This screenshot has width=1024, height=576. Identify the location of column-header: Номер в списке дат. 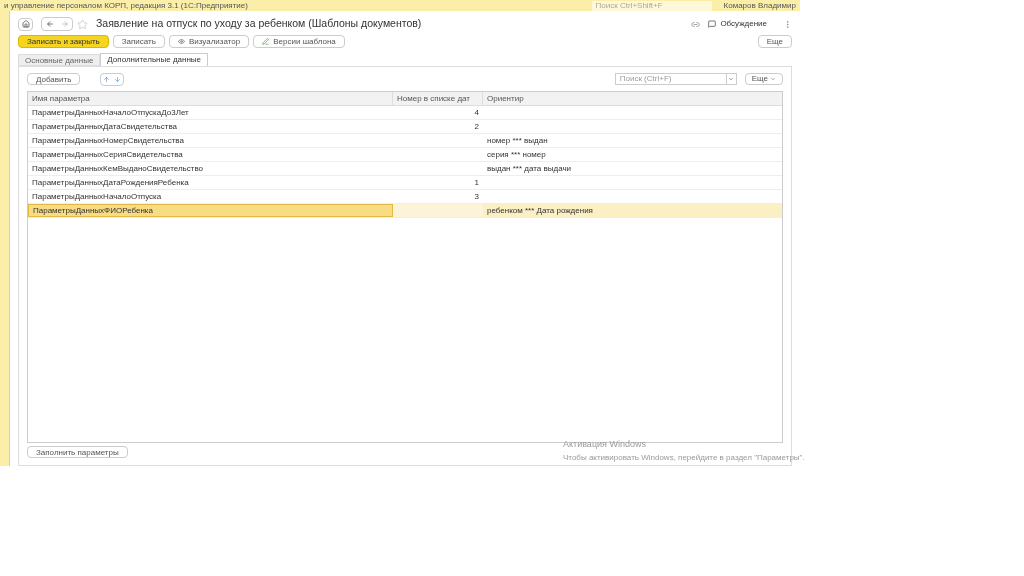
(438, 98).